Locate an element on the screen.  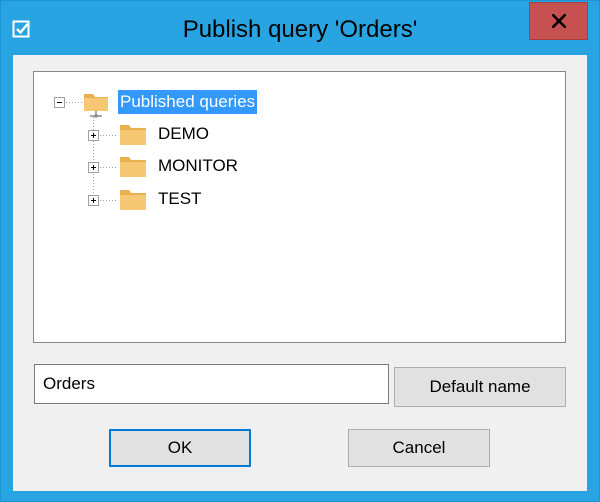
tree-node-published-queries: Published queries is located at coordinates (176, 103).